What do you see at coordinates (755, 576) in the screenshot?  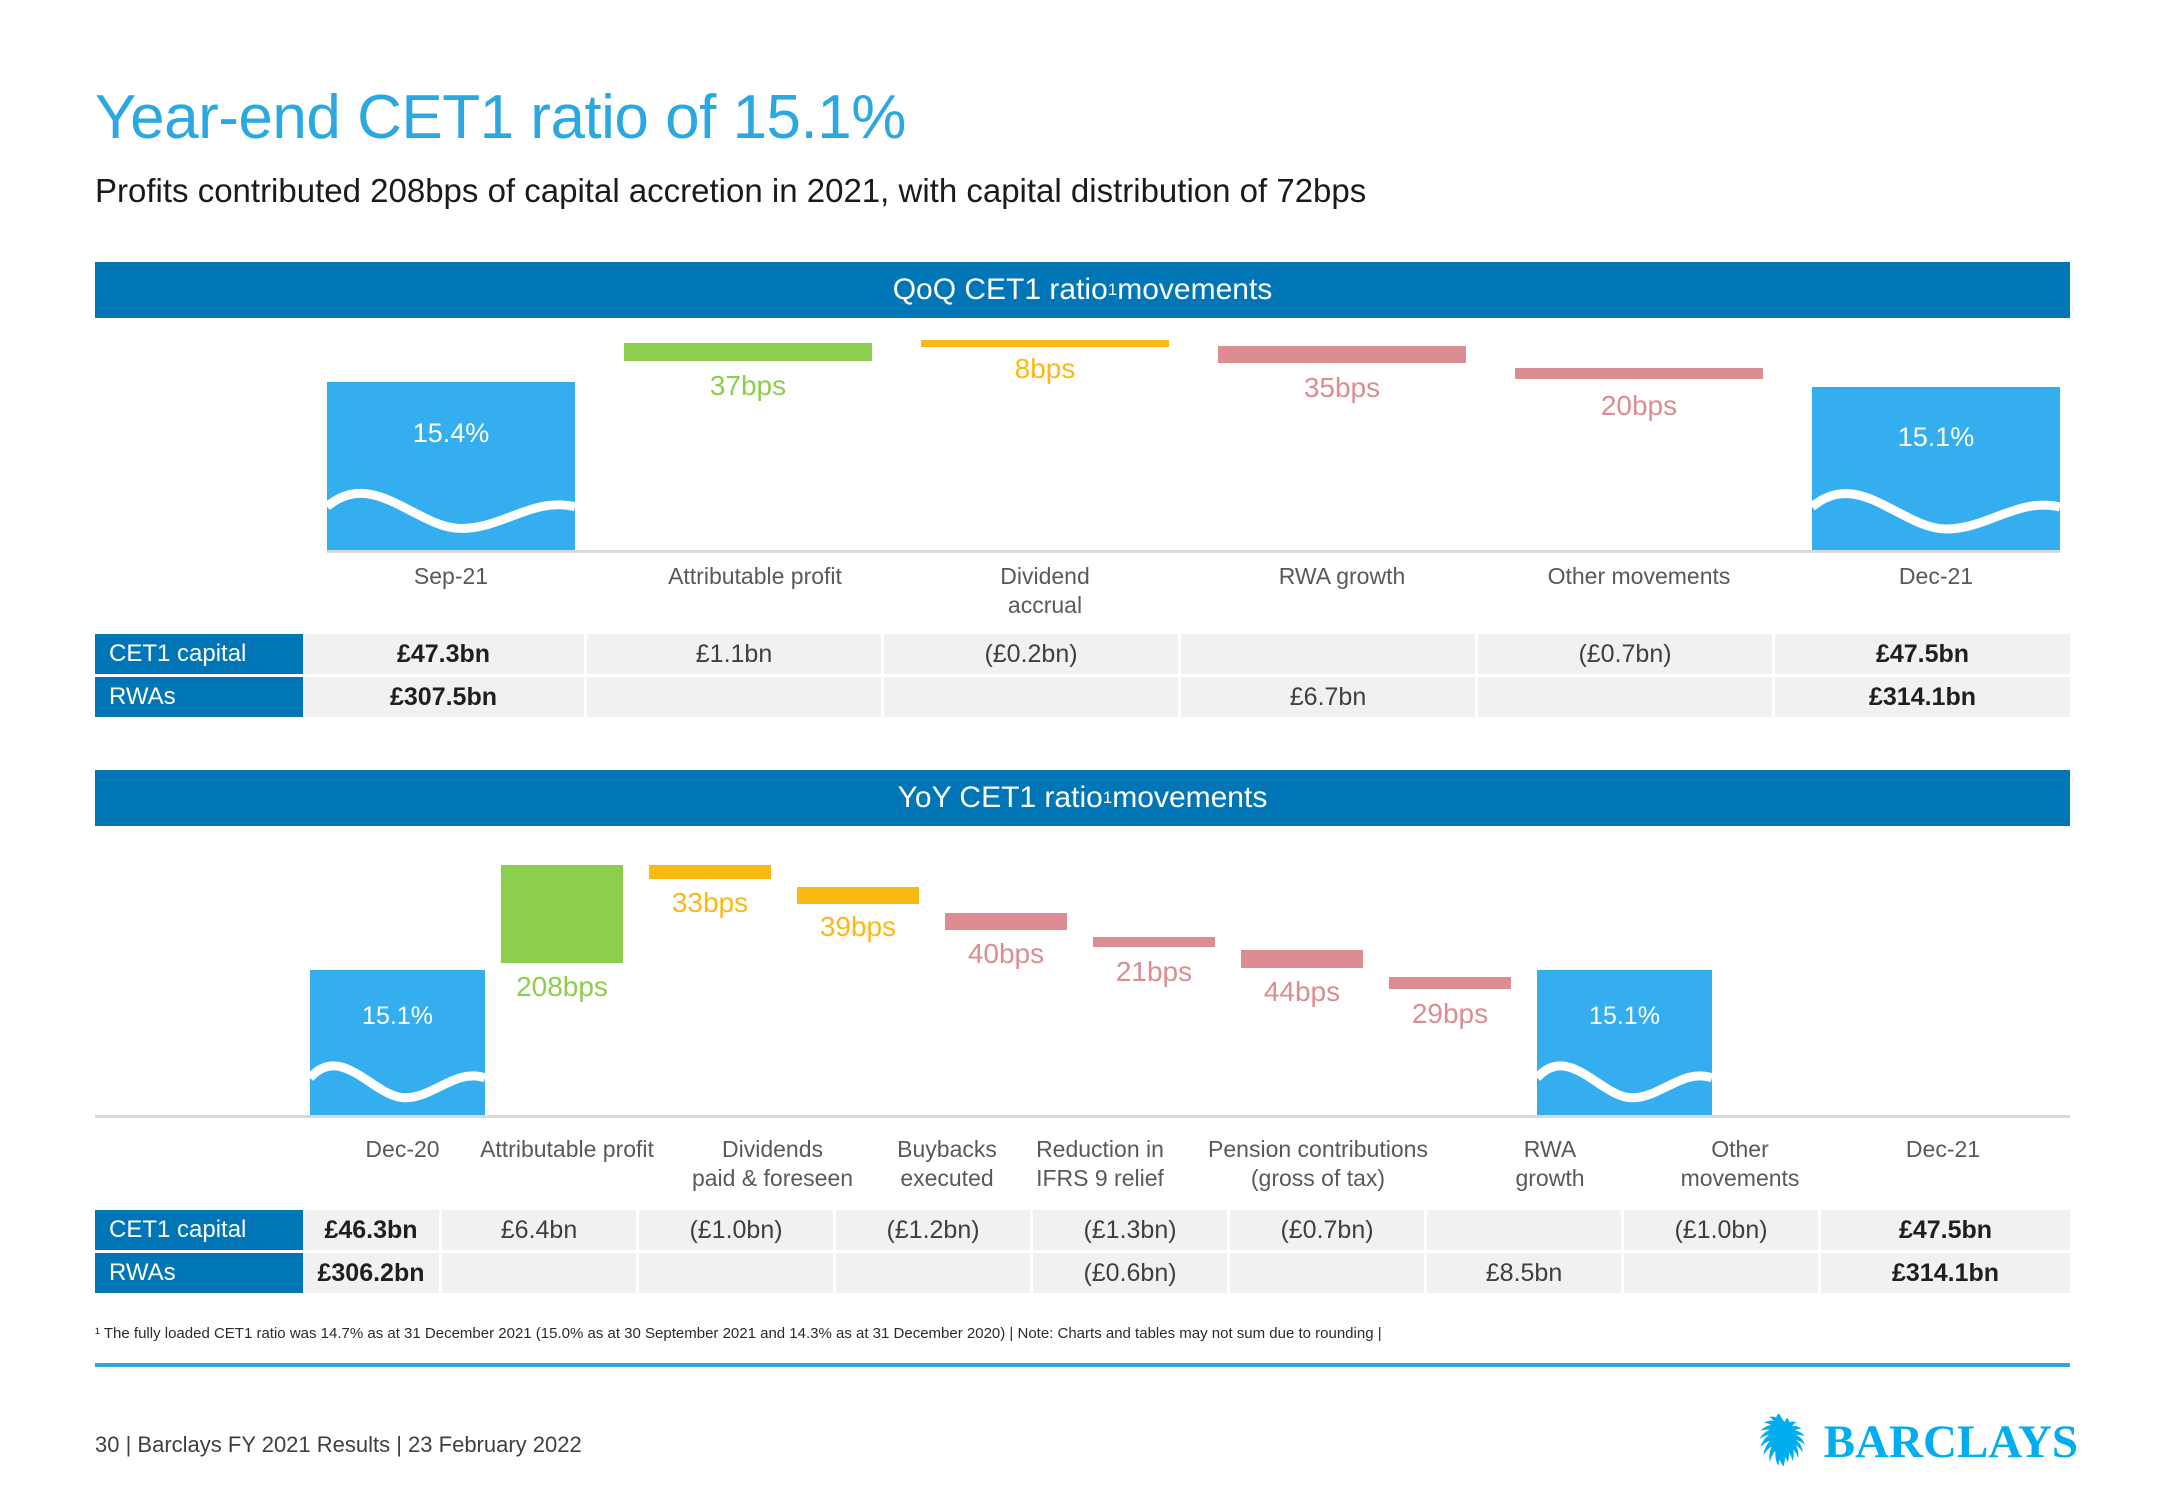 I see `qoq-cat-attributable-profit: Attributable profit` at bounding box center [755, 576].